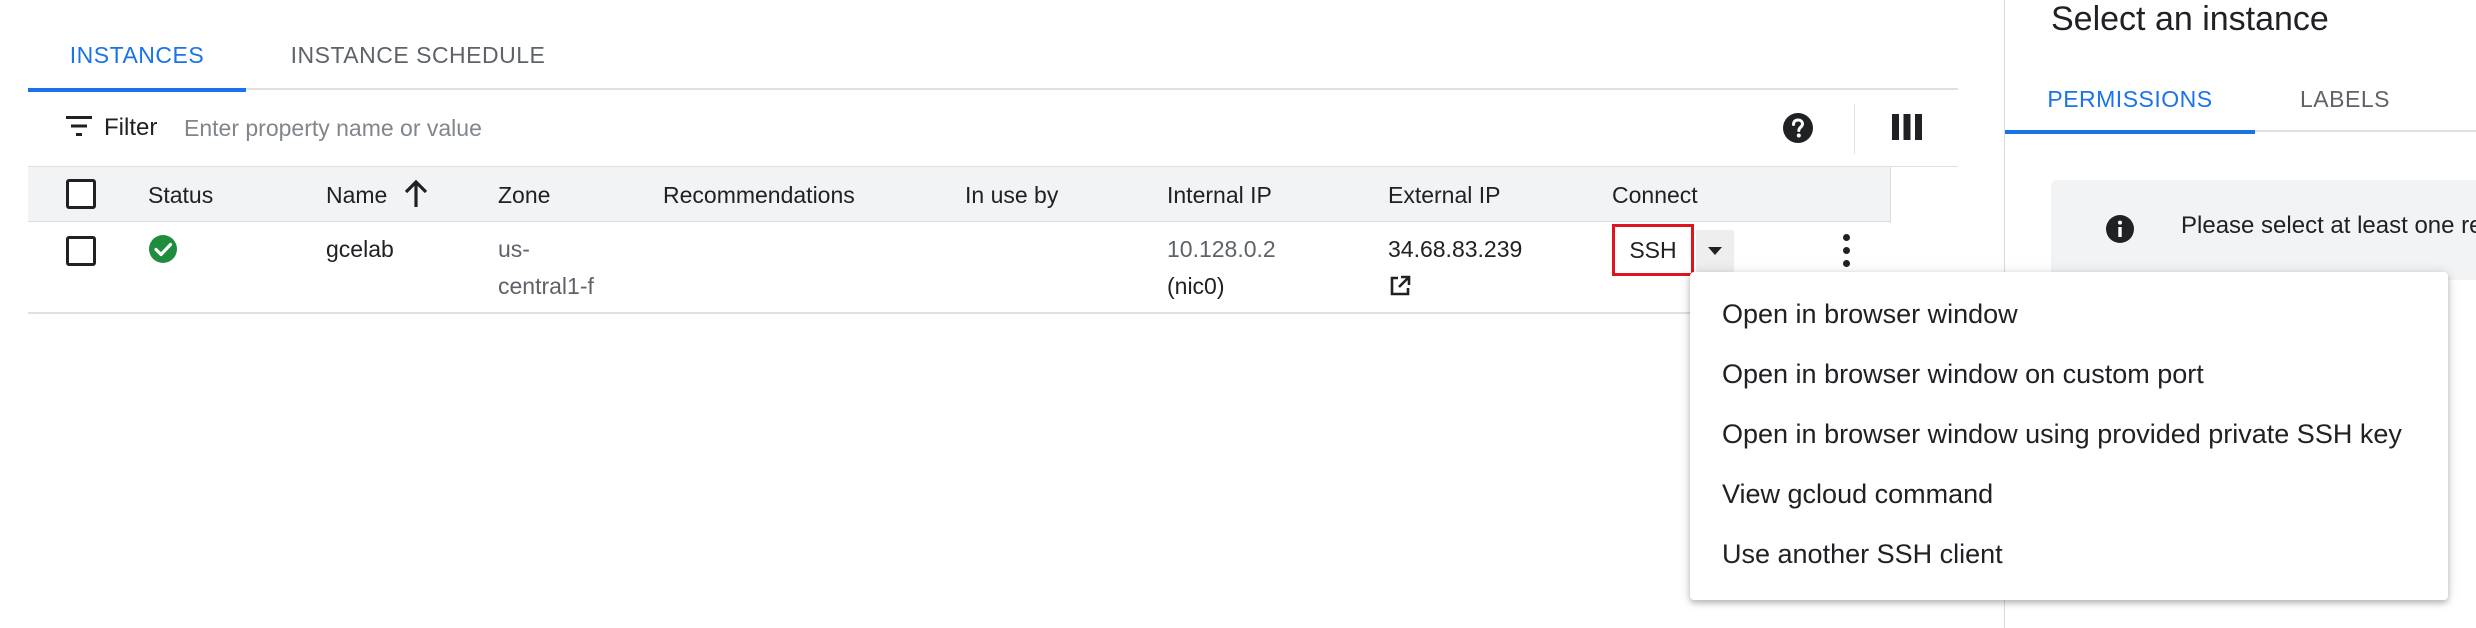 Image resolution: width=2476 pixels, height=628 pixels. What do you see at coordinates (79, 126) in the screenshot?
I see `filter-icon` at bounding box center [79, 126].